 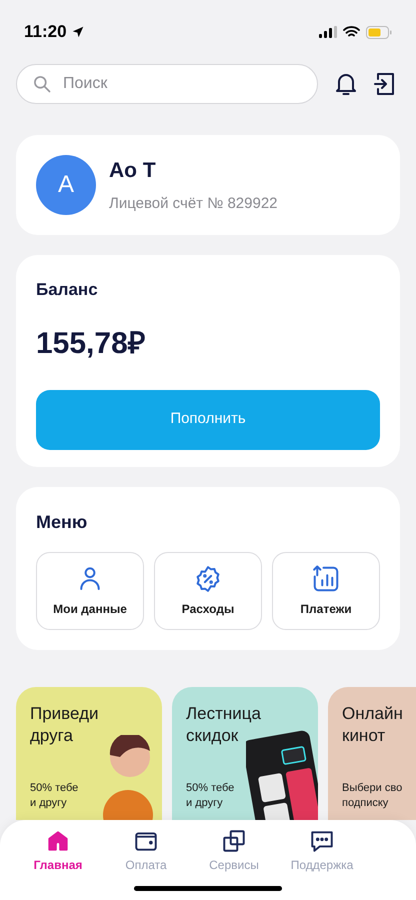 What do you see at coordinates (351, 32) in the screenshot?
I see `wifi-icon` at bounding box center [351, 32].